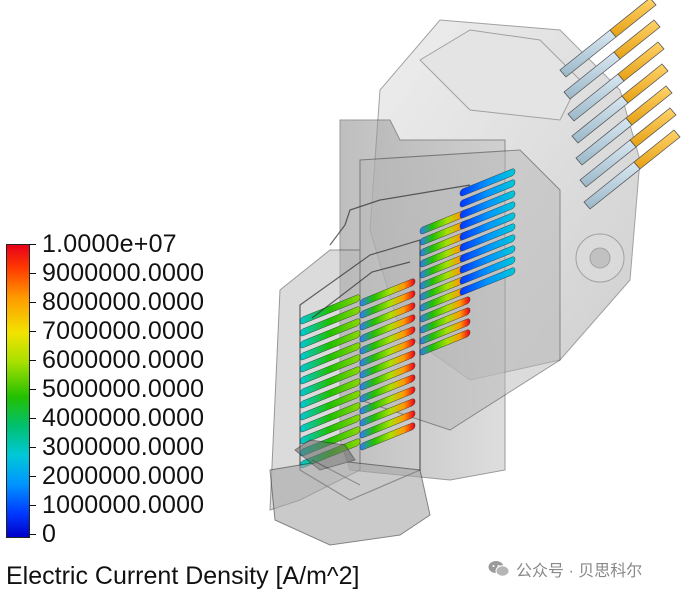 This screenshot has width=697, height=596. I want to click on scale-label-2e6: 2000000.0000, so click(123, 476).